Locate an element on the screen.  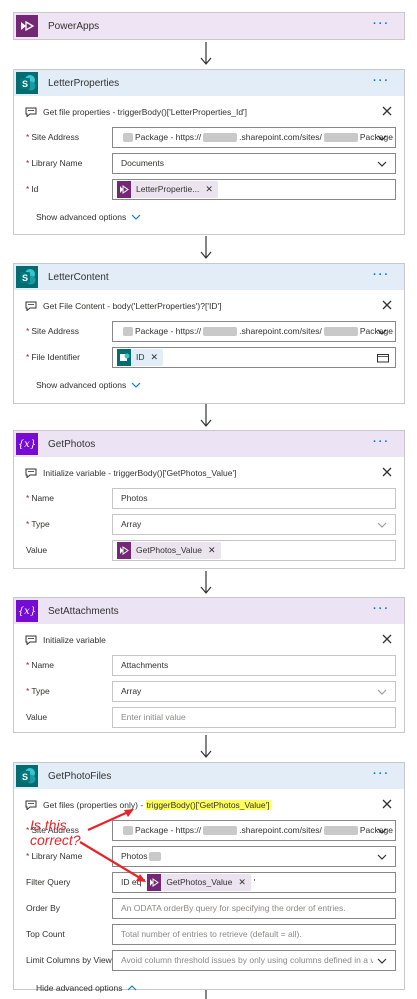
library-name-dropdown: Documents is located at coordinates (254, 163).